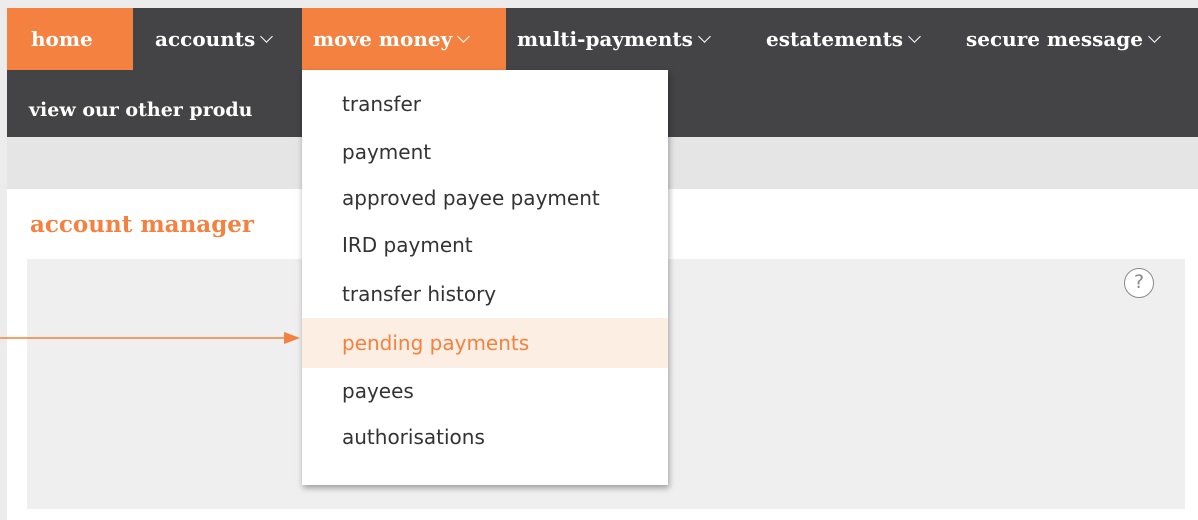  I want to click on nav-move-money-label: move money, so click(383, 39).